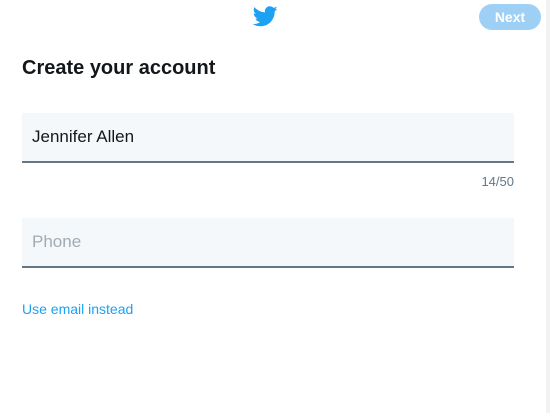 The height and width of the screenshot is (413, 550). I want to click on name-input, so click(268, 137).